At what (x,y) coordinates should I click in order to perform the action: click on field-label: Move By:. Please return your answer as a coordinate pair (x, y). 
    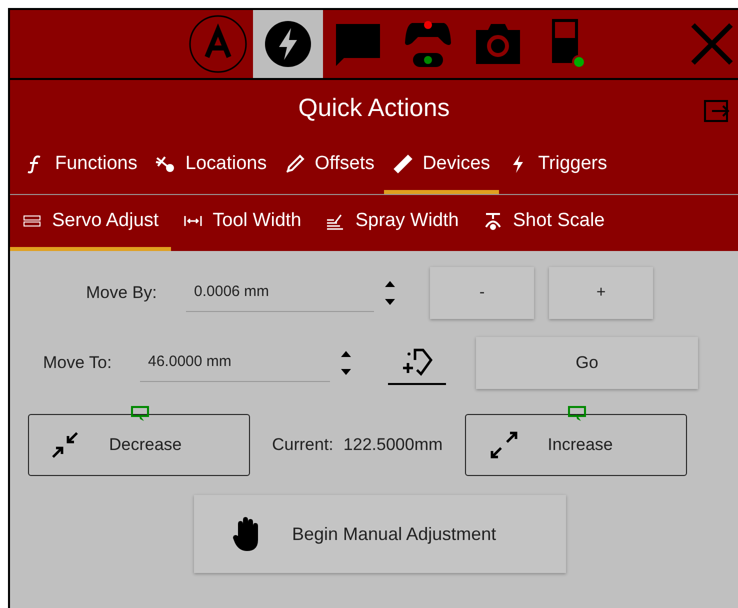
    Looking at the image, I should click on (122, 293).